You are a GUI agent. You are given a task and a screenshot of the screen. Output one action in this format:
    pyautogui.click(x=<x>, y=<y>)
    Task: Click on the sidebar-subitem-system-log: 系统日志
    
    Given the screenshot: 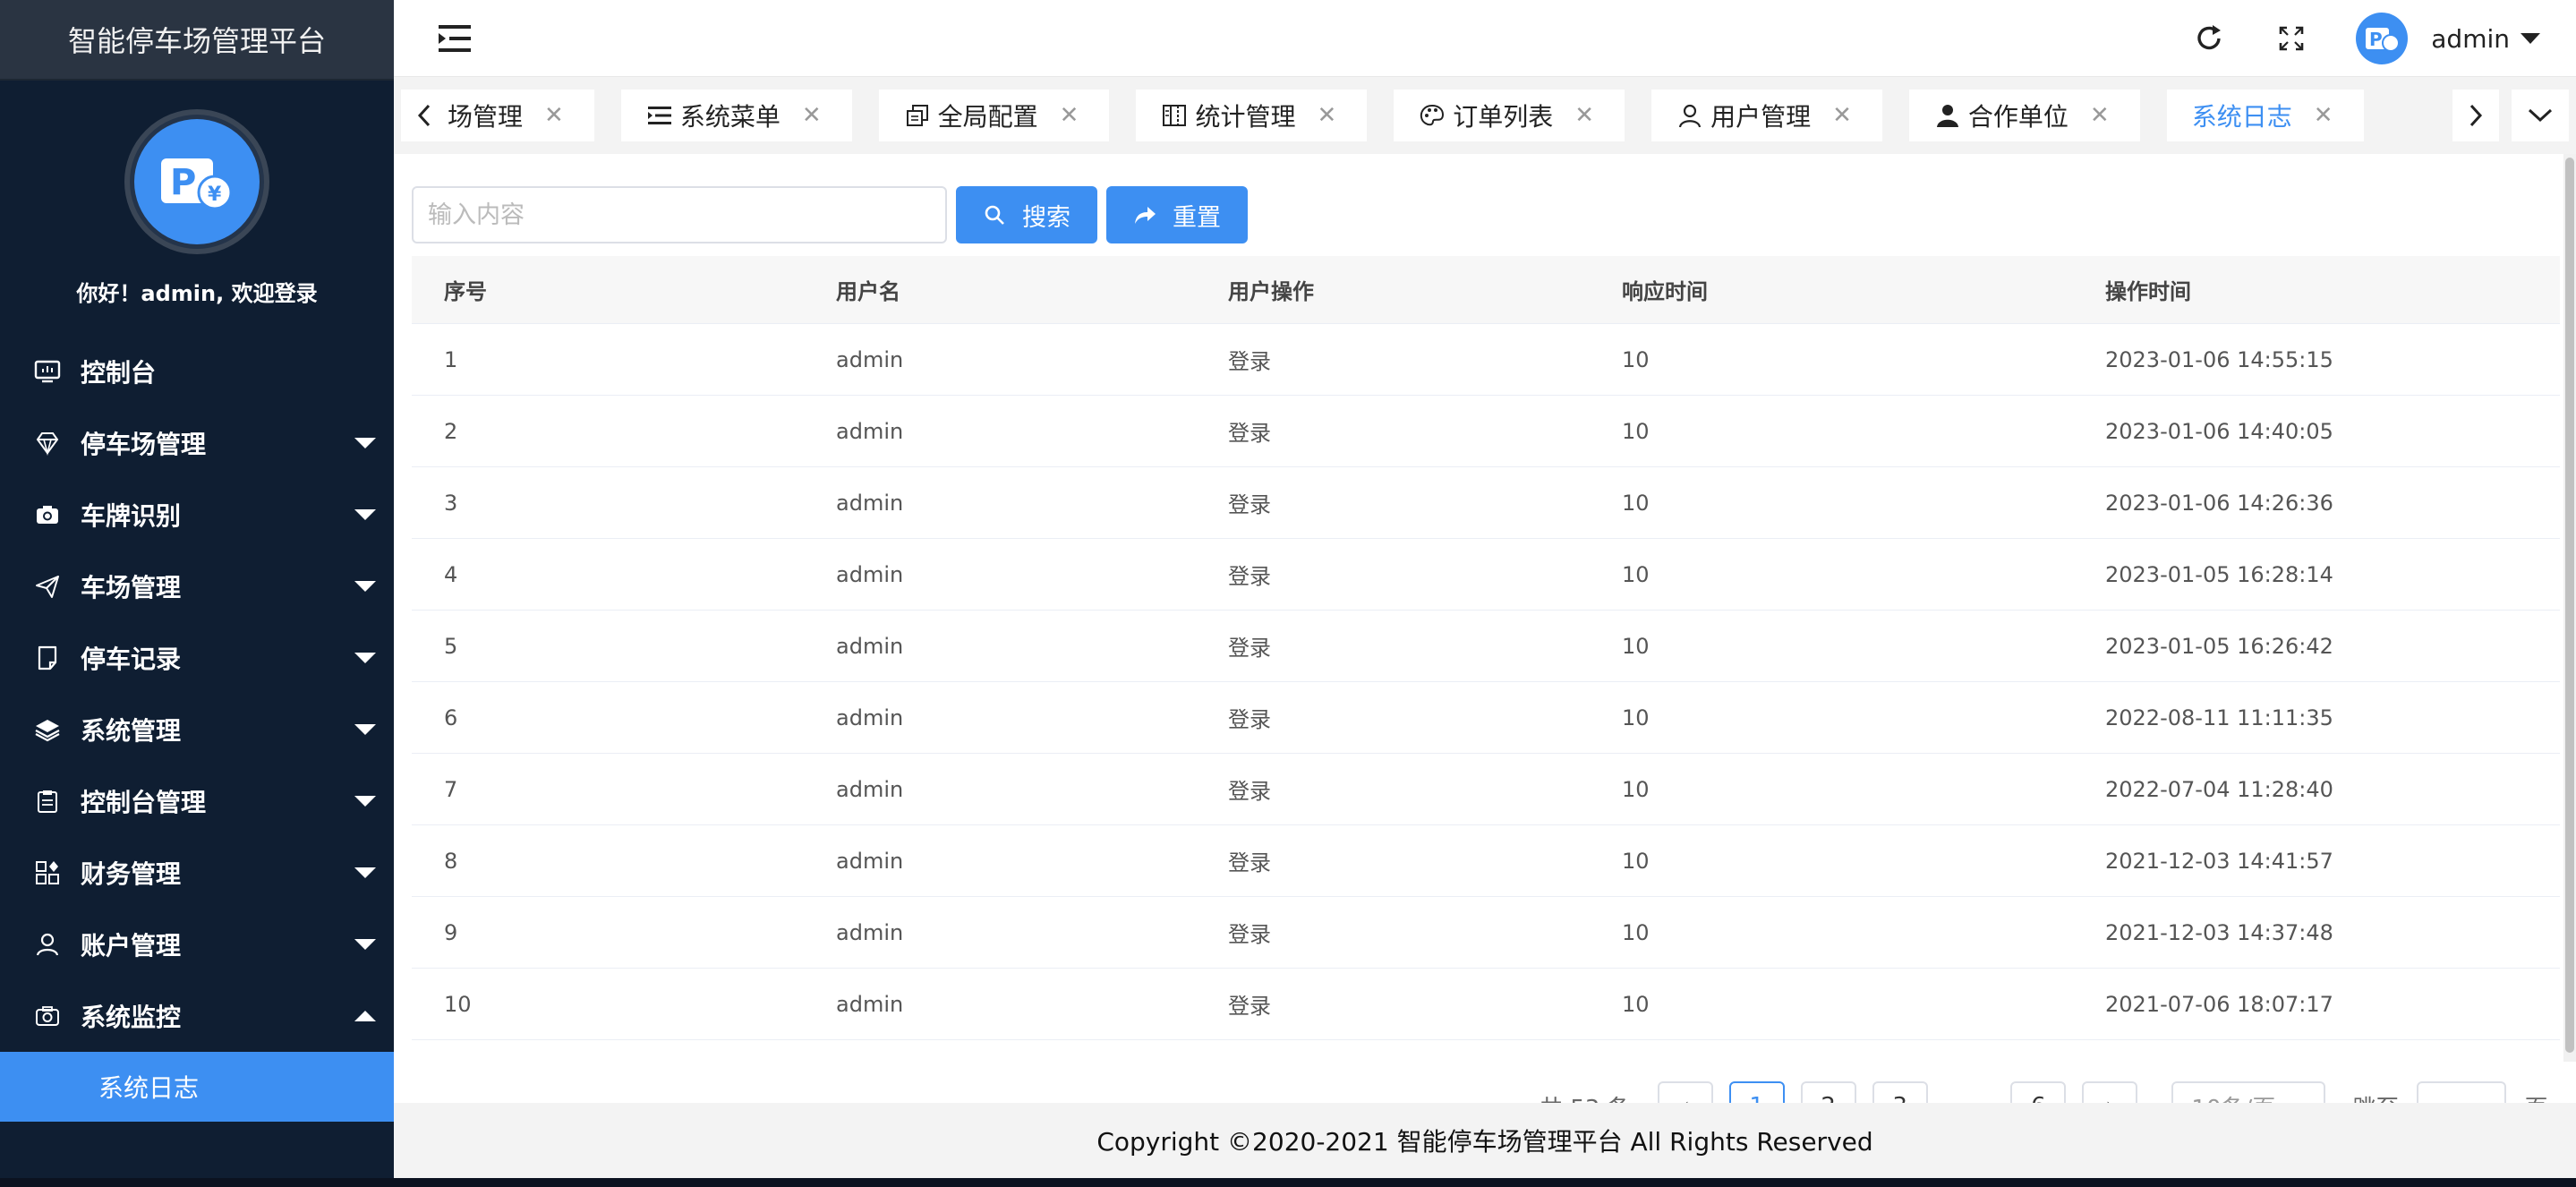 What is the action you would take?
    pyautogui.click(x=197, y=1087)
    